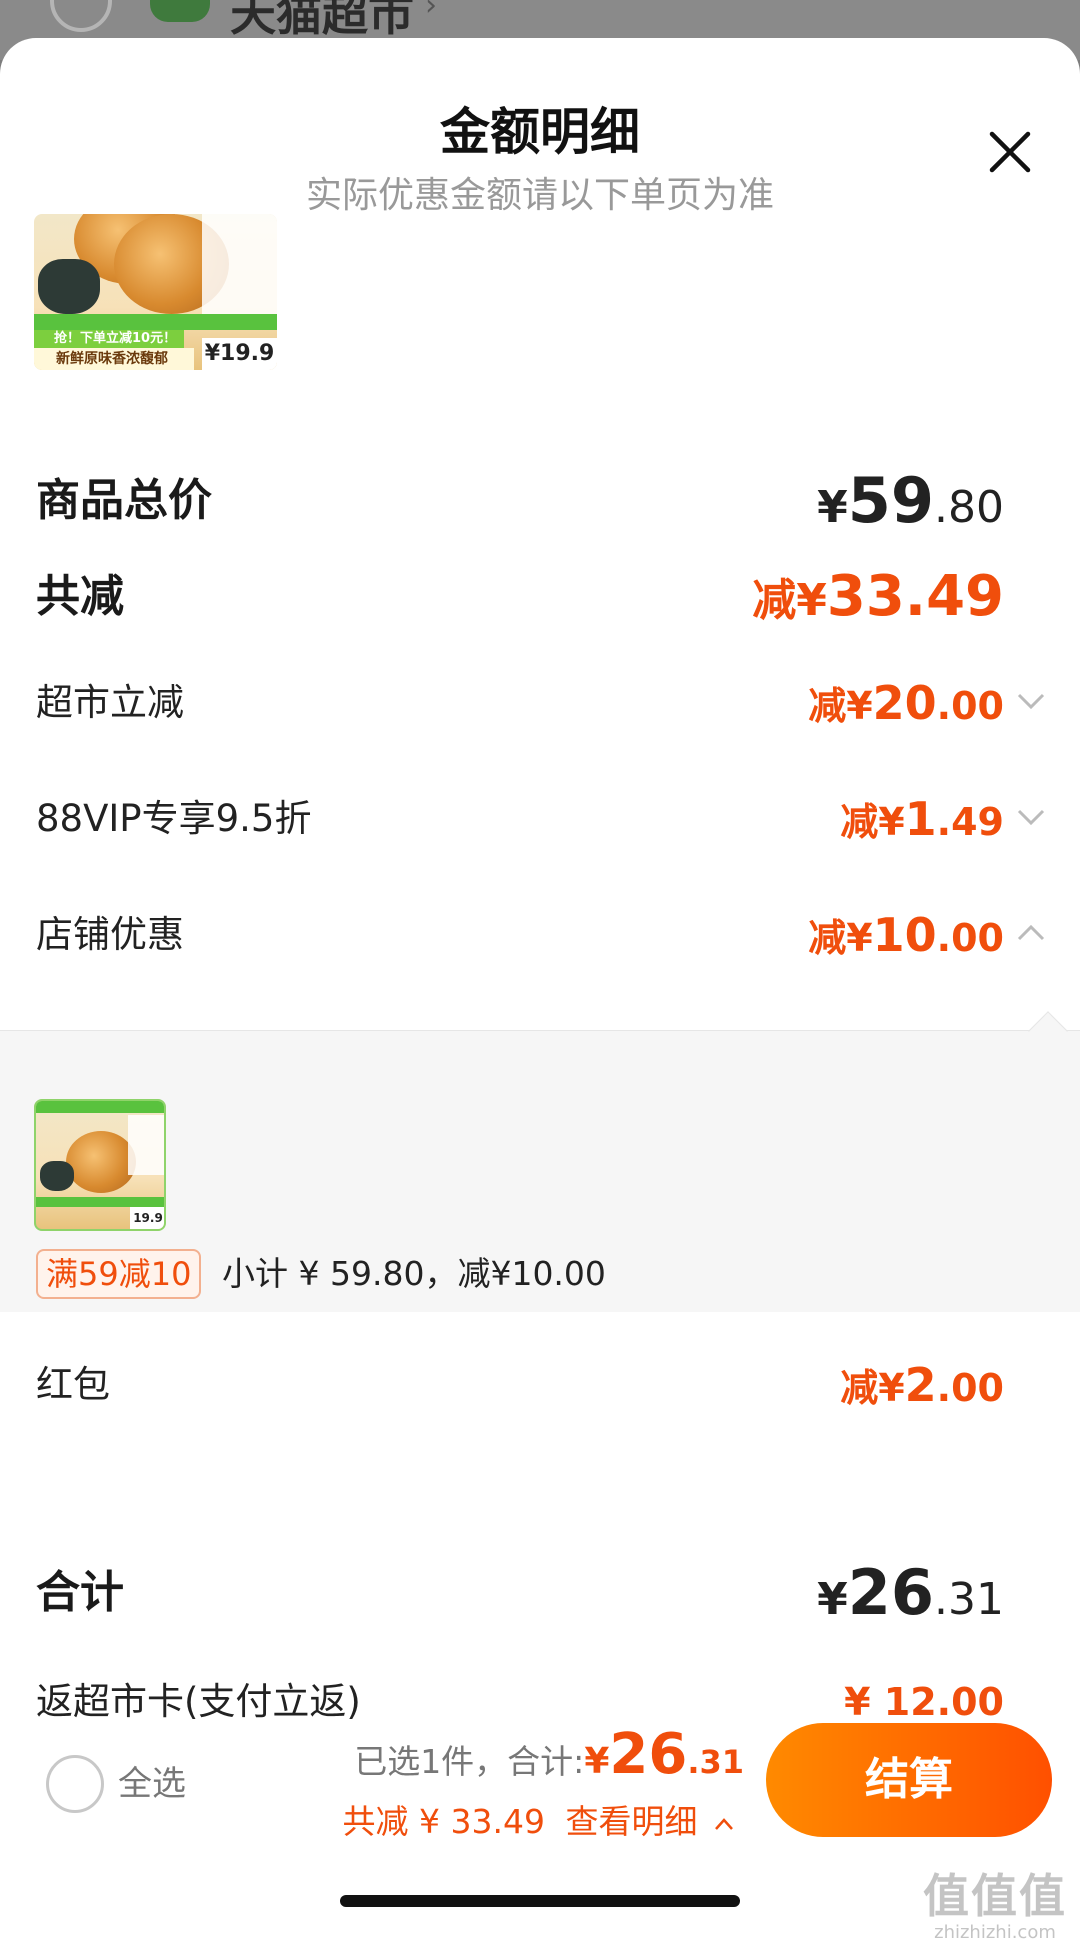 This screenshot has width=1080, height=1955. I want to click on grand-total-value: ¥26.31, so click(910, 1601).